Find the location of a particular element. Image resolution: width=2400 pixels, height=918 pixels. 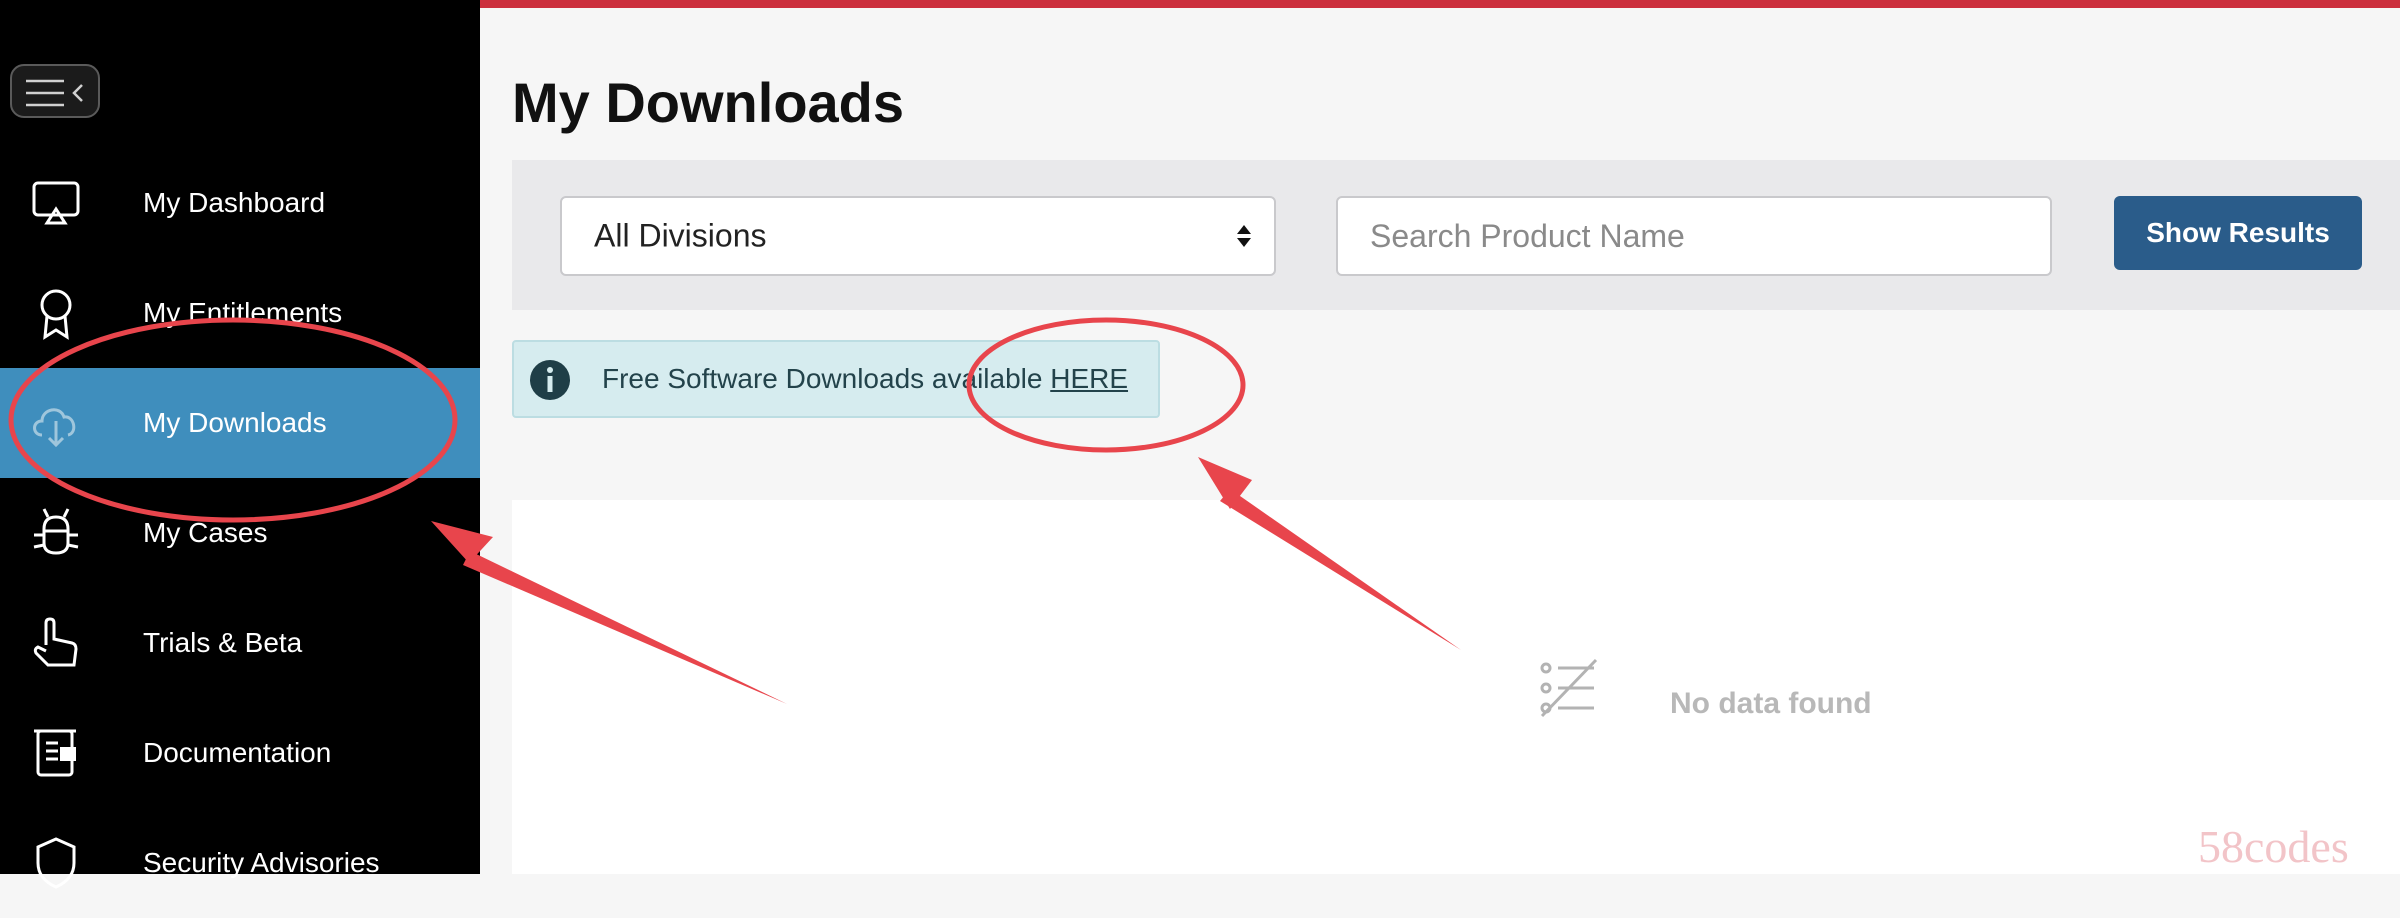

sidebar-item-label: Documentation is located at coordinates (237, 752).